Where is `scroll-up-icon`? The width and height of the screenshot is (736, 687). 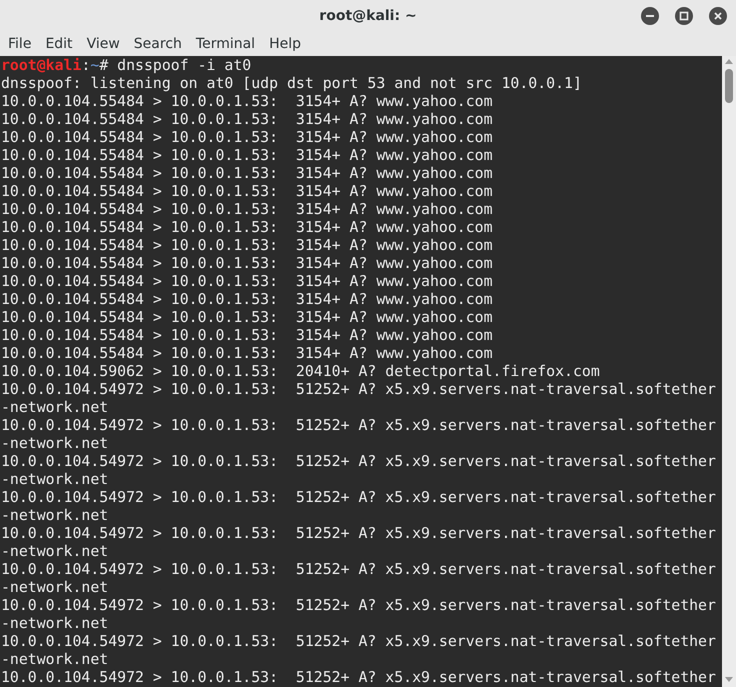 scroll-up-icon is located at coordinates (729, 61).